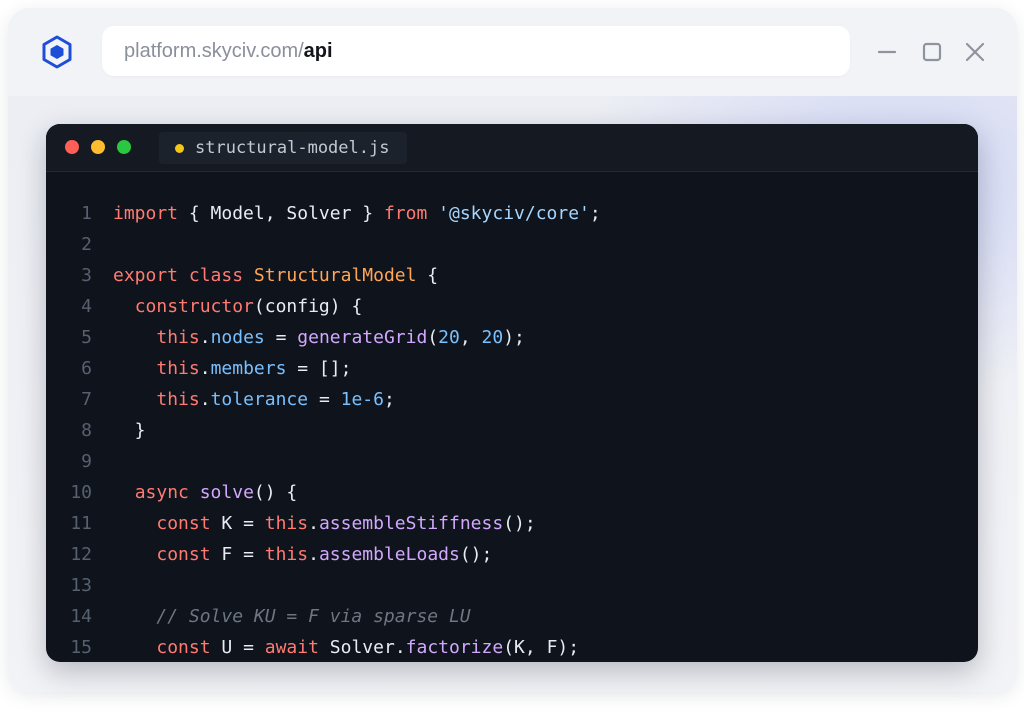  I want to click on hexagon-logo-icon, so click(57, 52).